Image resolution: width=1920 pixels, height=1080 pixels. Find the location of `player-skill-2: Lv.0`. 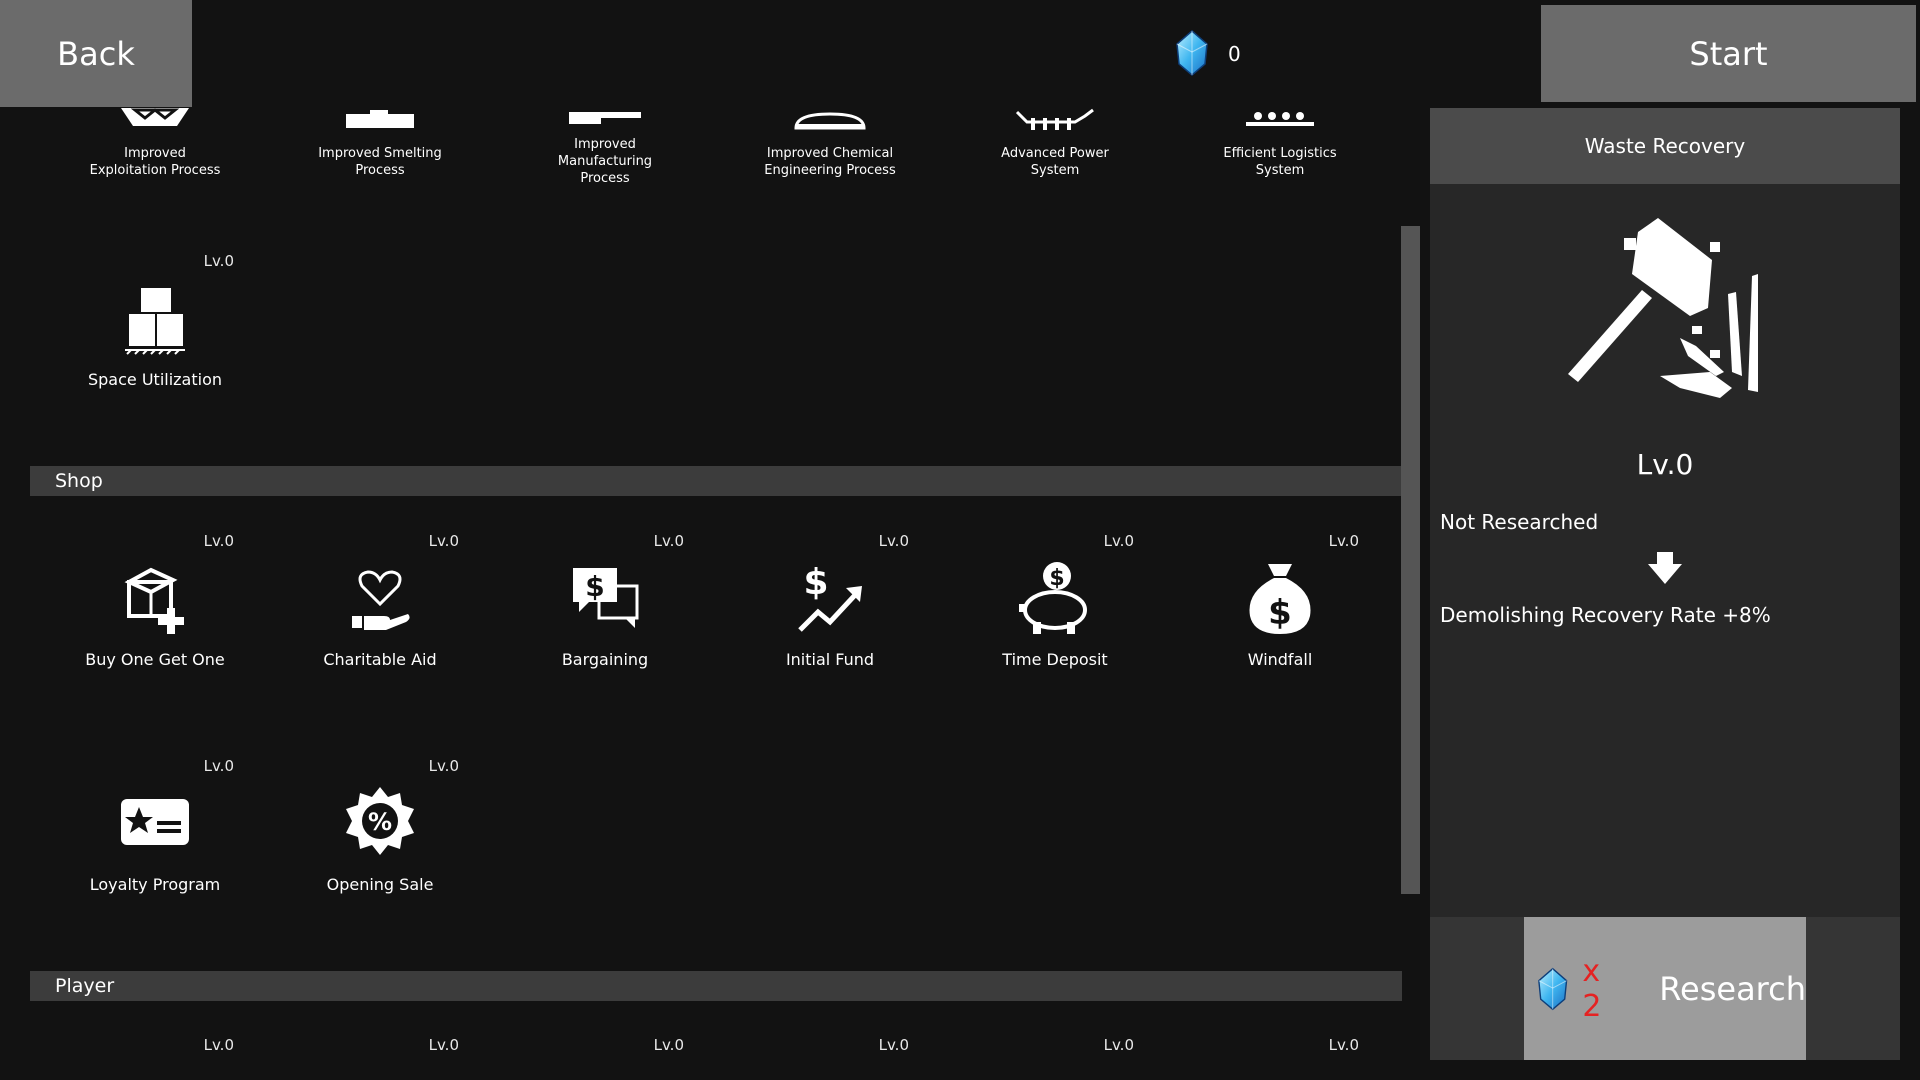

player-skill-2: Lv.0 is located at coordinates (605, 1048).